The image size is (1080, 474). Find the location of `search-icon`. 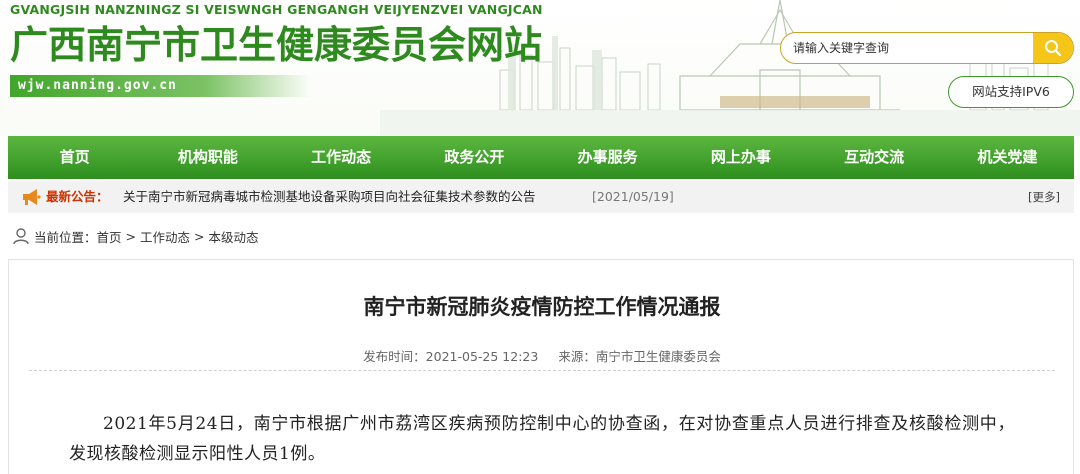

search-icon is located at coordinates (1053, 48).